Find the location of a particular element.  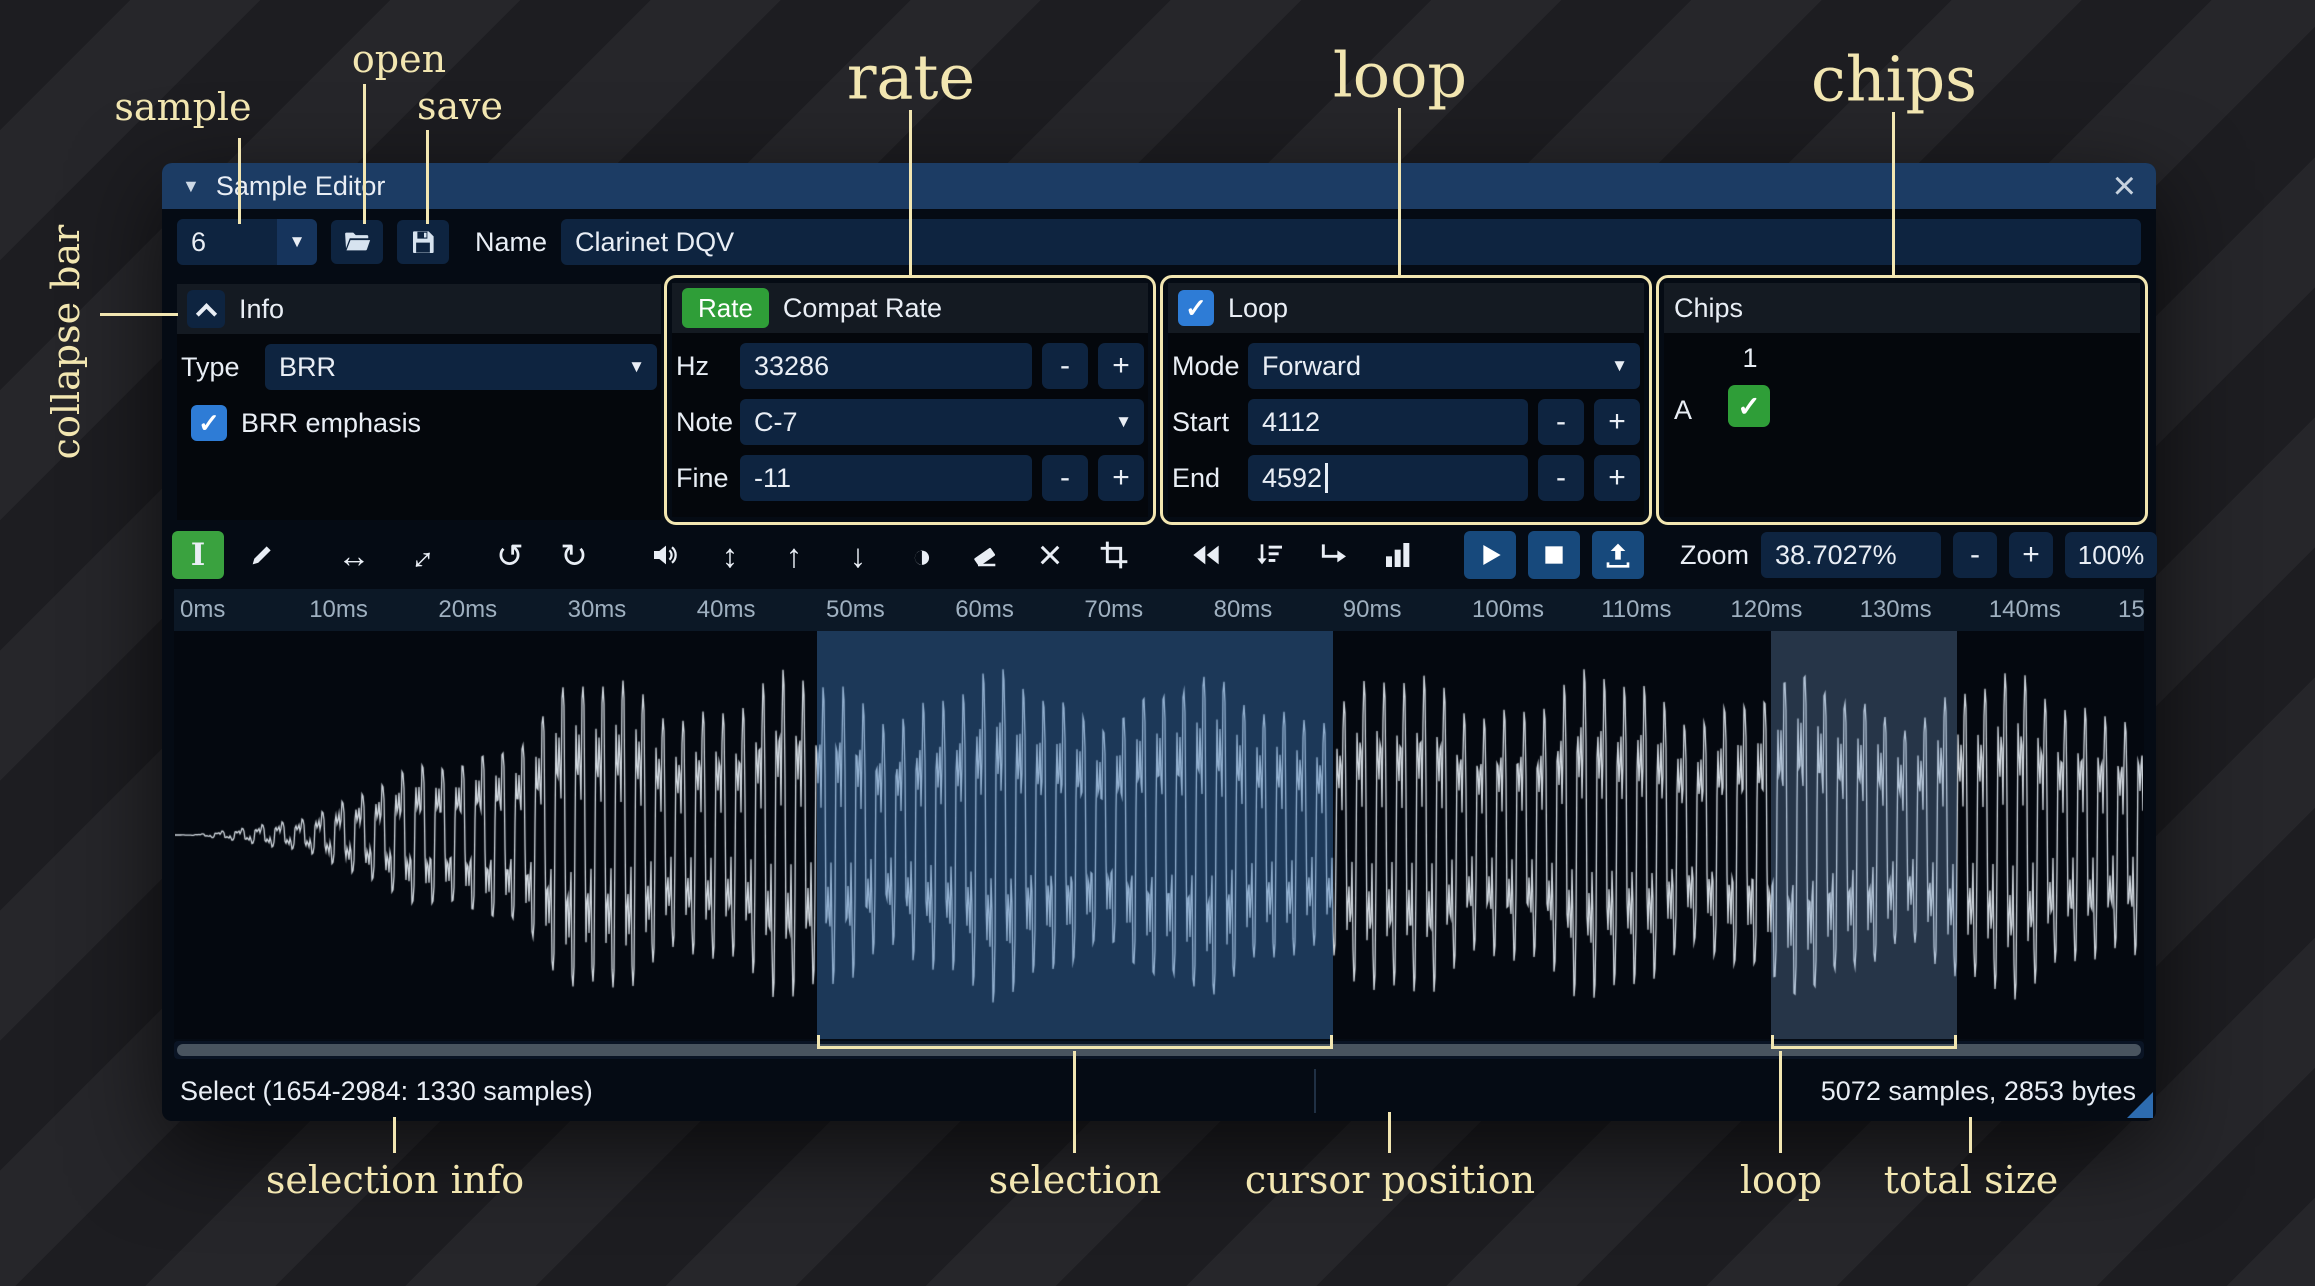

ruler-label: 110ms is located at coordinates (1636, 609).